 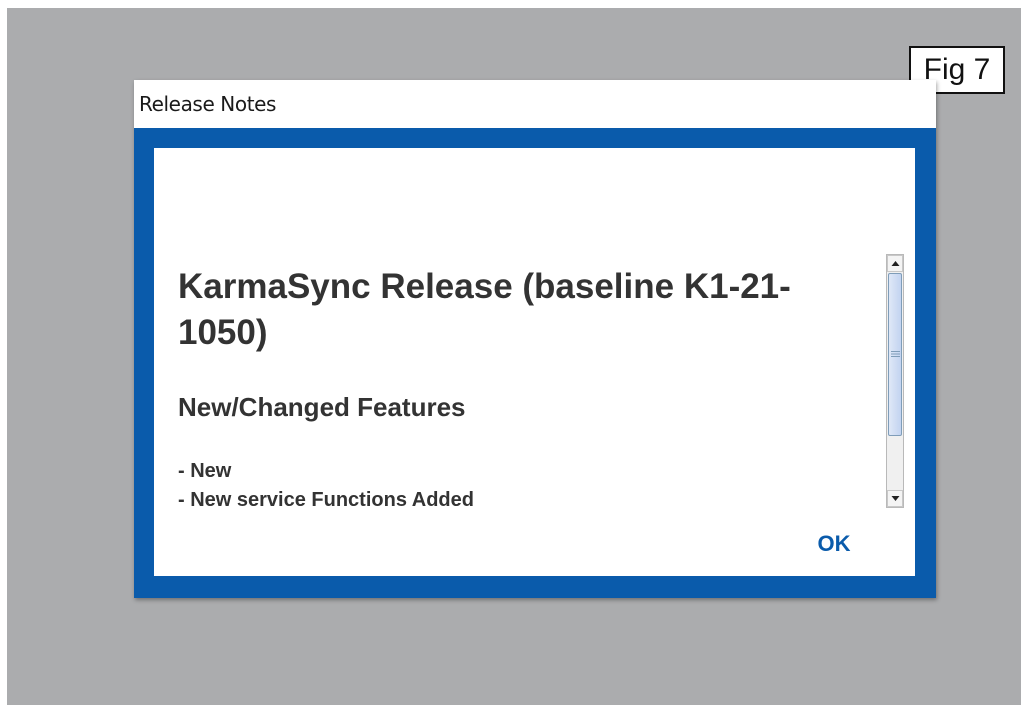 I want to click on scroll-thumb, so click(x=895, y=354).